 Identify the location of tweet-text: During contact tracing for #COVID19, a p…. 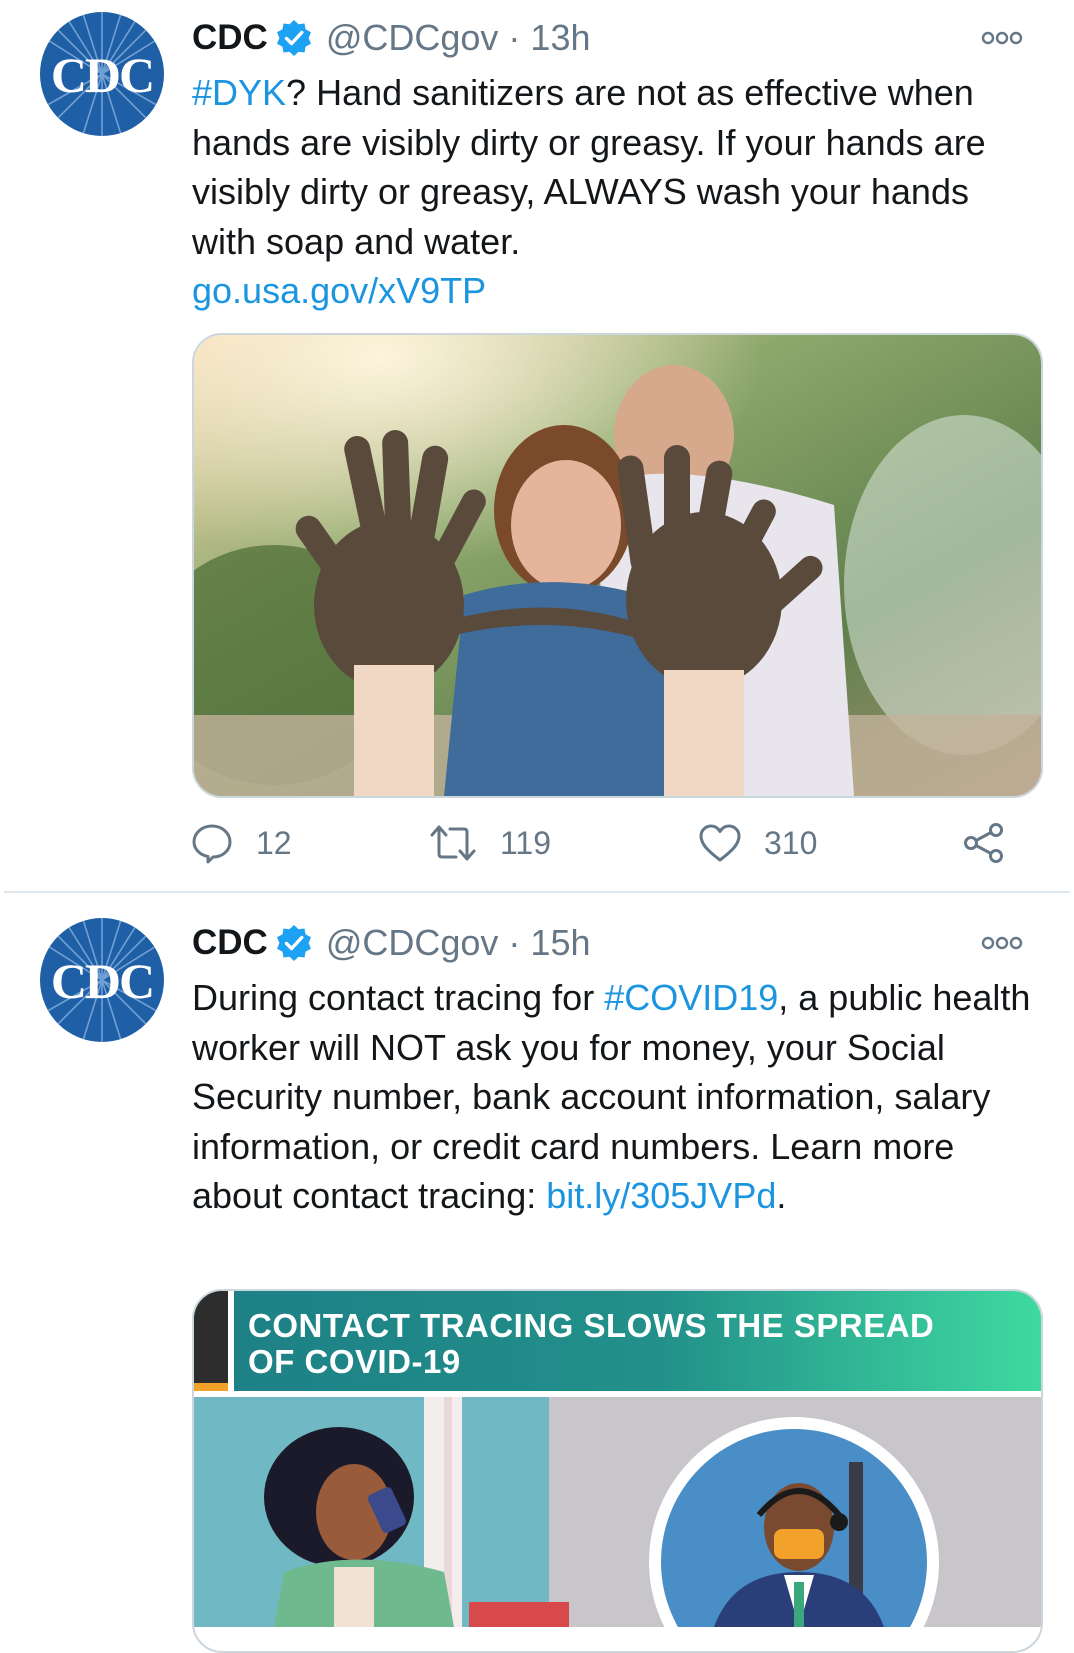
(617, 1097).